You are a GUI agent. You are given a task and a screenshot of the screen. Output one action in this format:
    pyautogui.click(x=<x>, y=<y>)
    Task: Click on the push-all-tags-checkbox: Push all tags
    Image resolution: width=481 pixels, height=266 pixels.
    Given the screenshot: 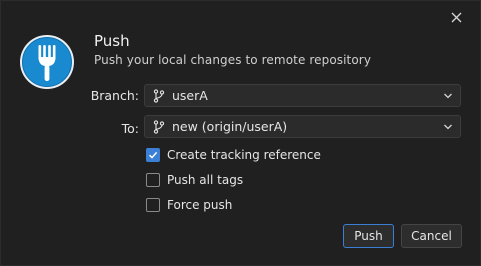 What is the action you would take?
    pyautogui.click(x=194, y=180)
    